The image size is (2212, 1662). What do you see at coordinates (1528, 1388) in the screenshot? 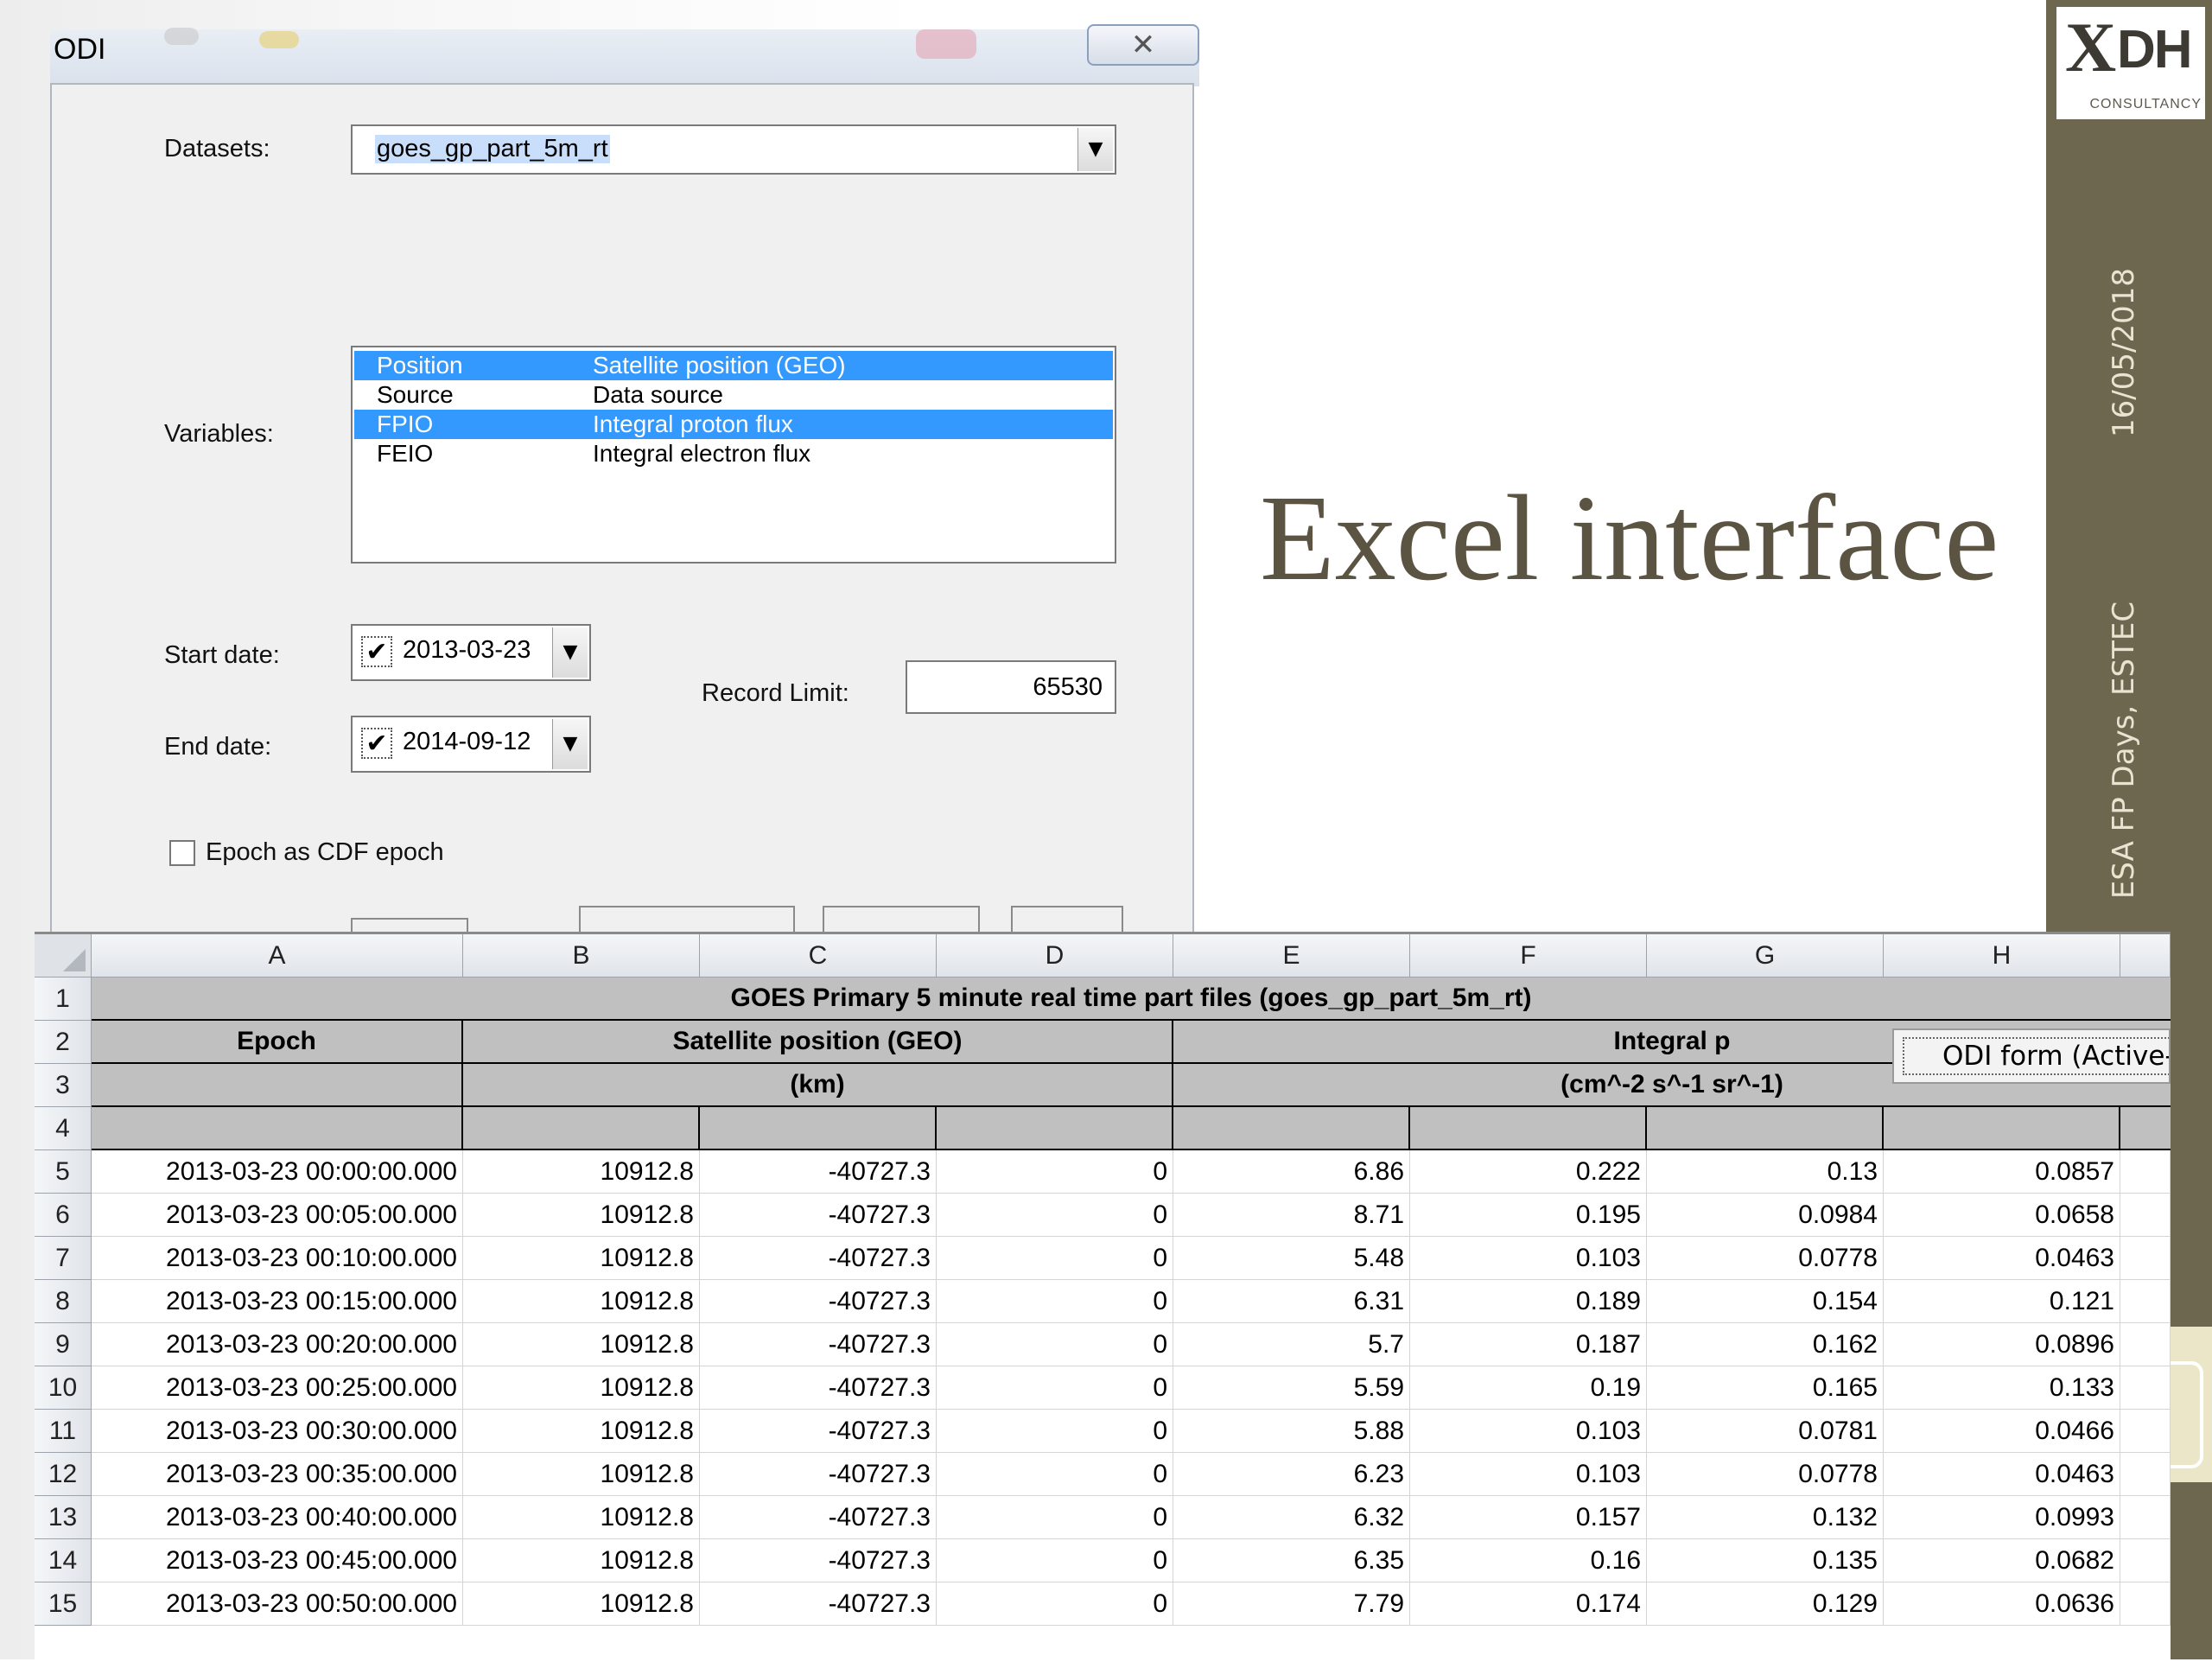
I see `table-cell-f: 0.19` at bounding box center [1528, 1388].